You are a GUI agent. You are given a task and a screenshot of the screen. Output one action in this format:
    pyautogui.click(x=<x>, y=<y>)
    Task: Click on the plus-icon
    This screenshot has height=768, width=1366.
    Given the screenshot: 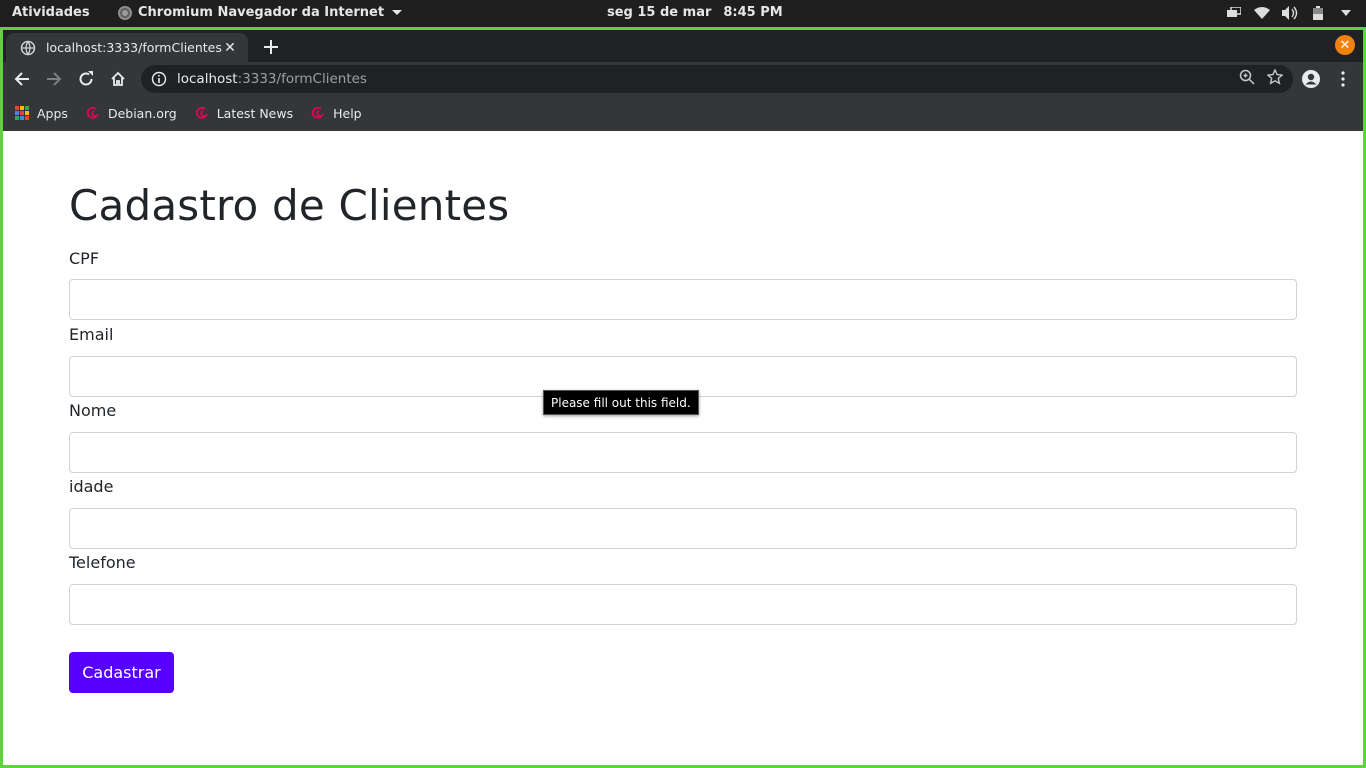 What is the action you would take?
    pyautogui.click(x=271, y=47)
    